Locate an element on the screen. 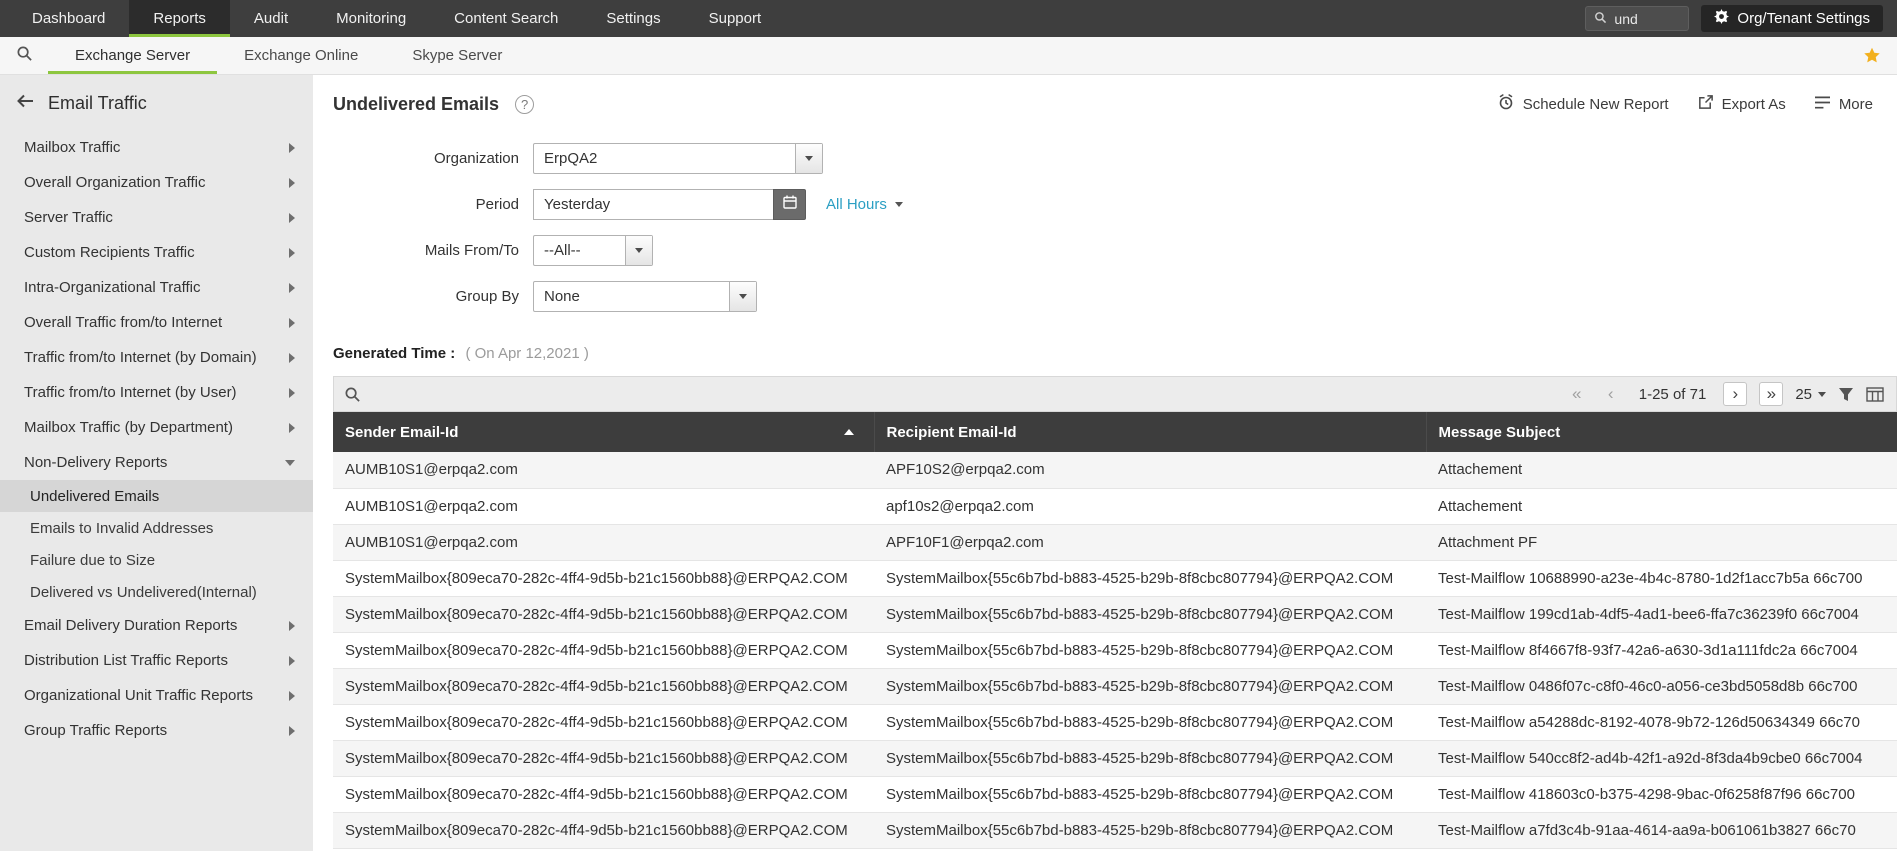  sidebar-item-email-delivery-duration-reports: Email Delivery Duration Reports is located at coordinates (156, 625).